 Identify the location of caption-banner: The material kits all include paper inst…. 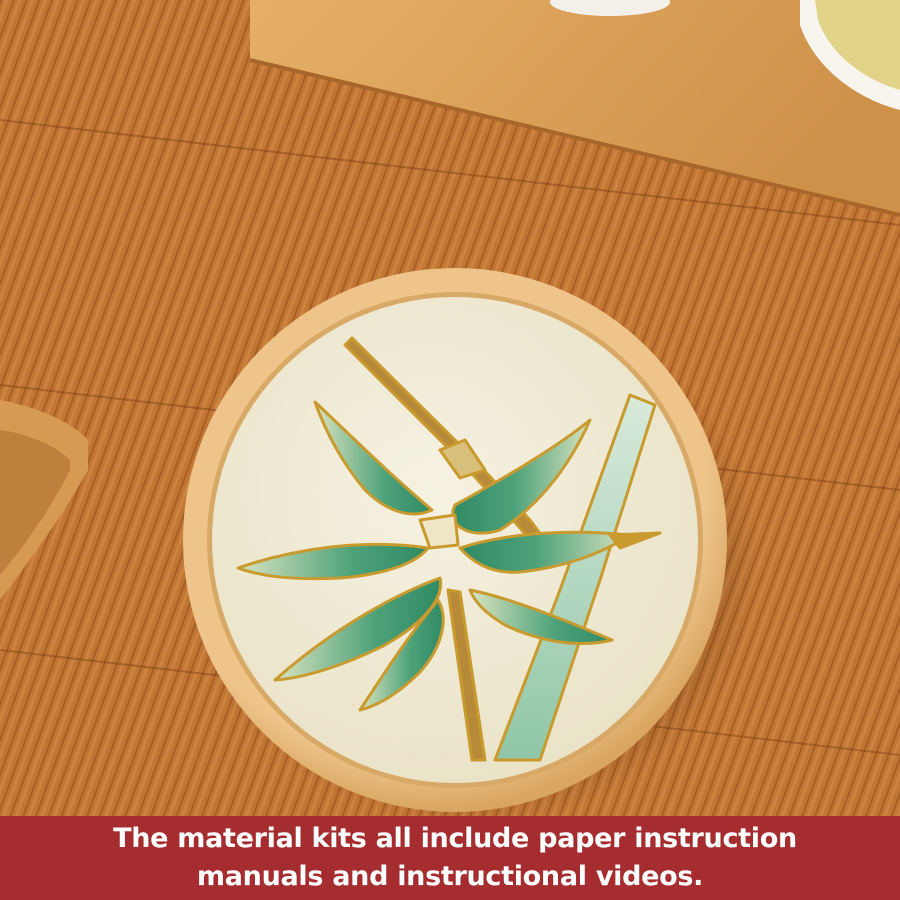
(450, 858).